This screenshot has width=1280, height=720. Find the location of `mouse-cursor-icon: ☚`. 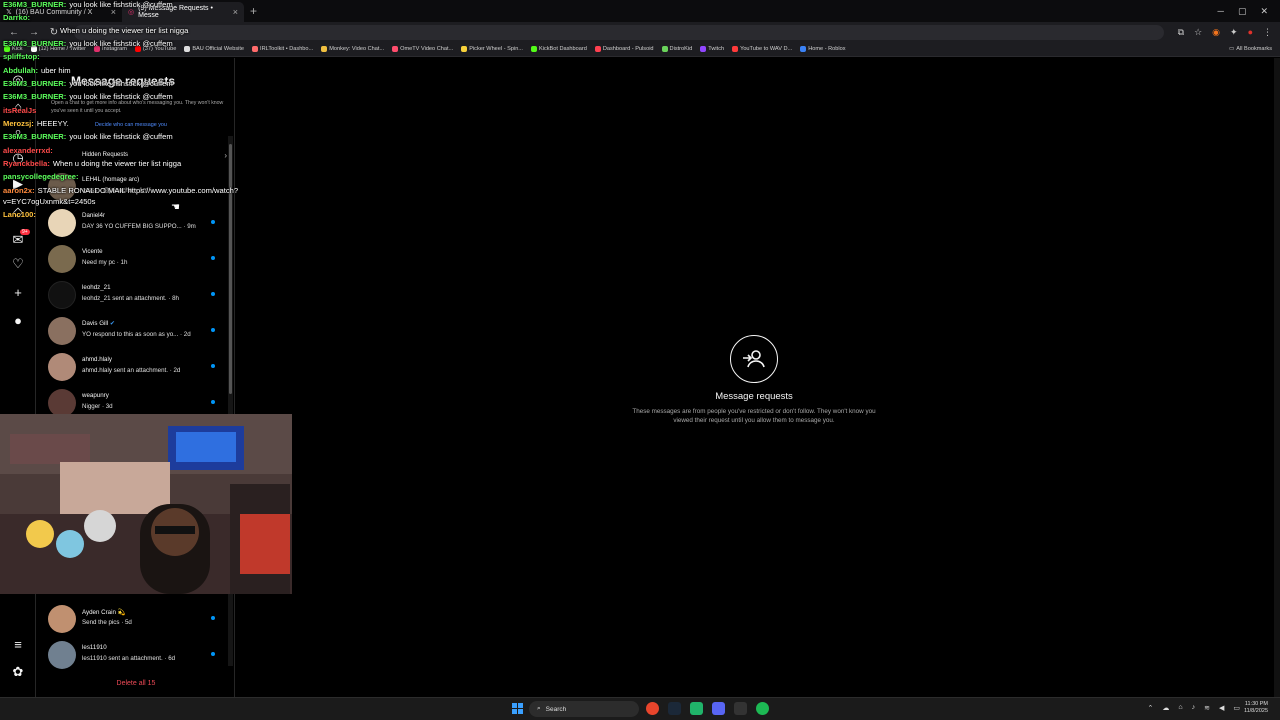

mouse-cursor-icon: ☚ is located at coordinates (175, 207).